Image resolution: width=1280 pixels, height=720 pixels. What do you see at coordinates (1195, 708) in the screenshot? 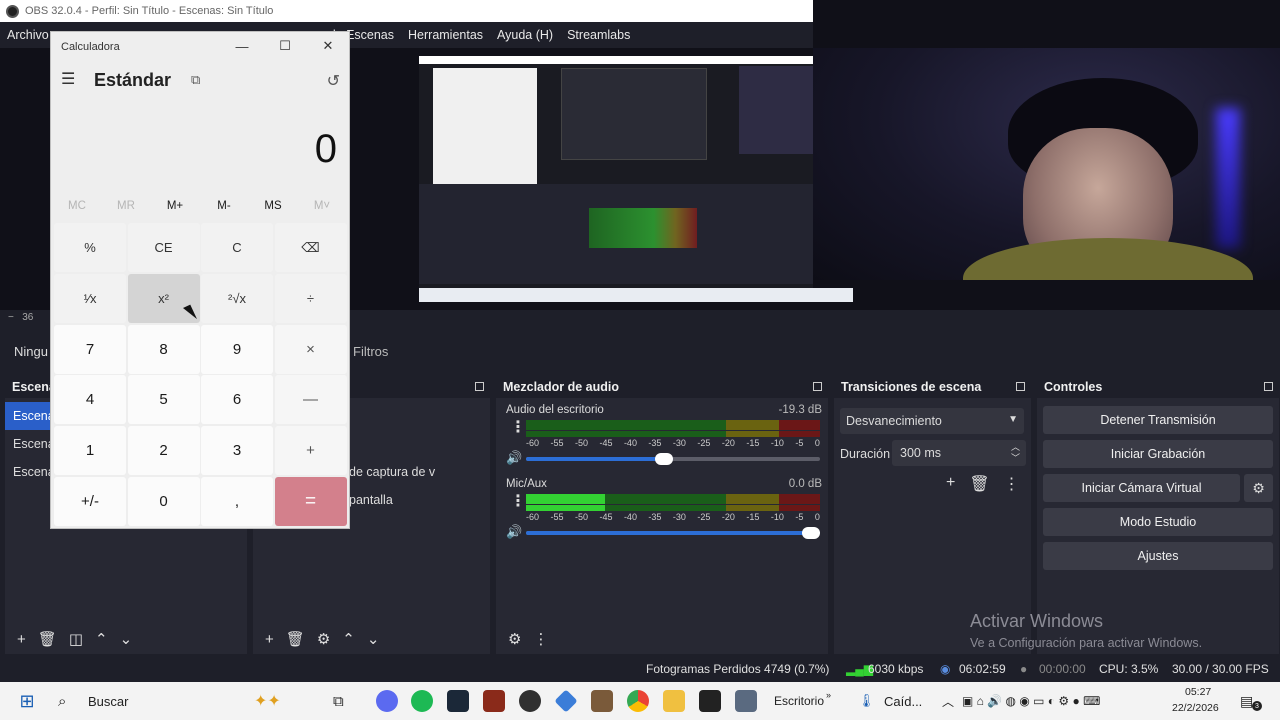
I see `clock-date: 22/2/2026` at bounding box center [1195, 708].